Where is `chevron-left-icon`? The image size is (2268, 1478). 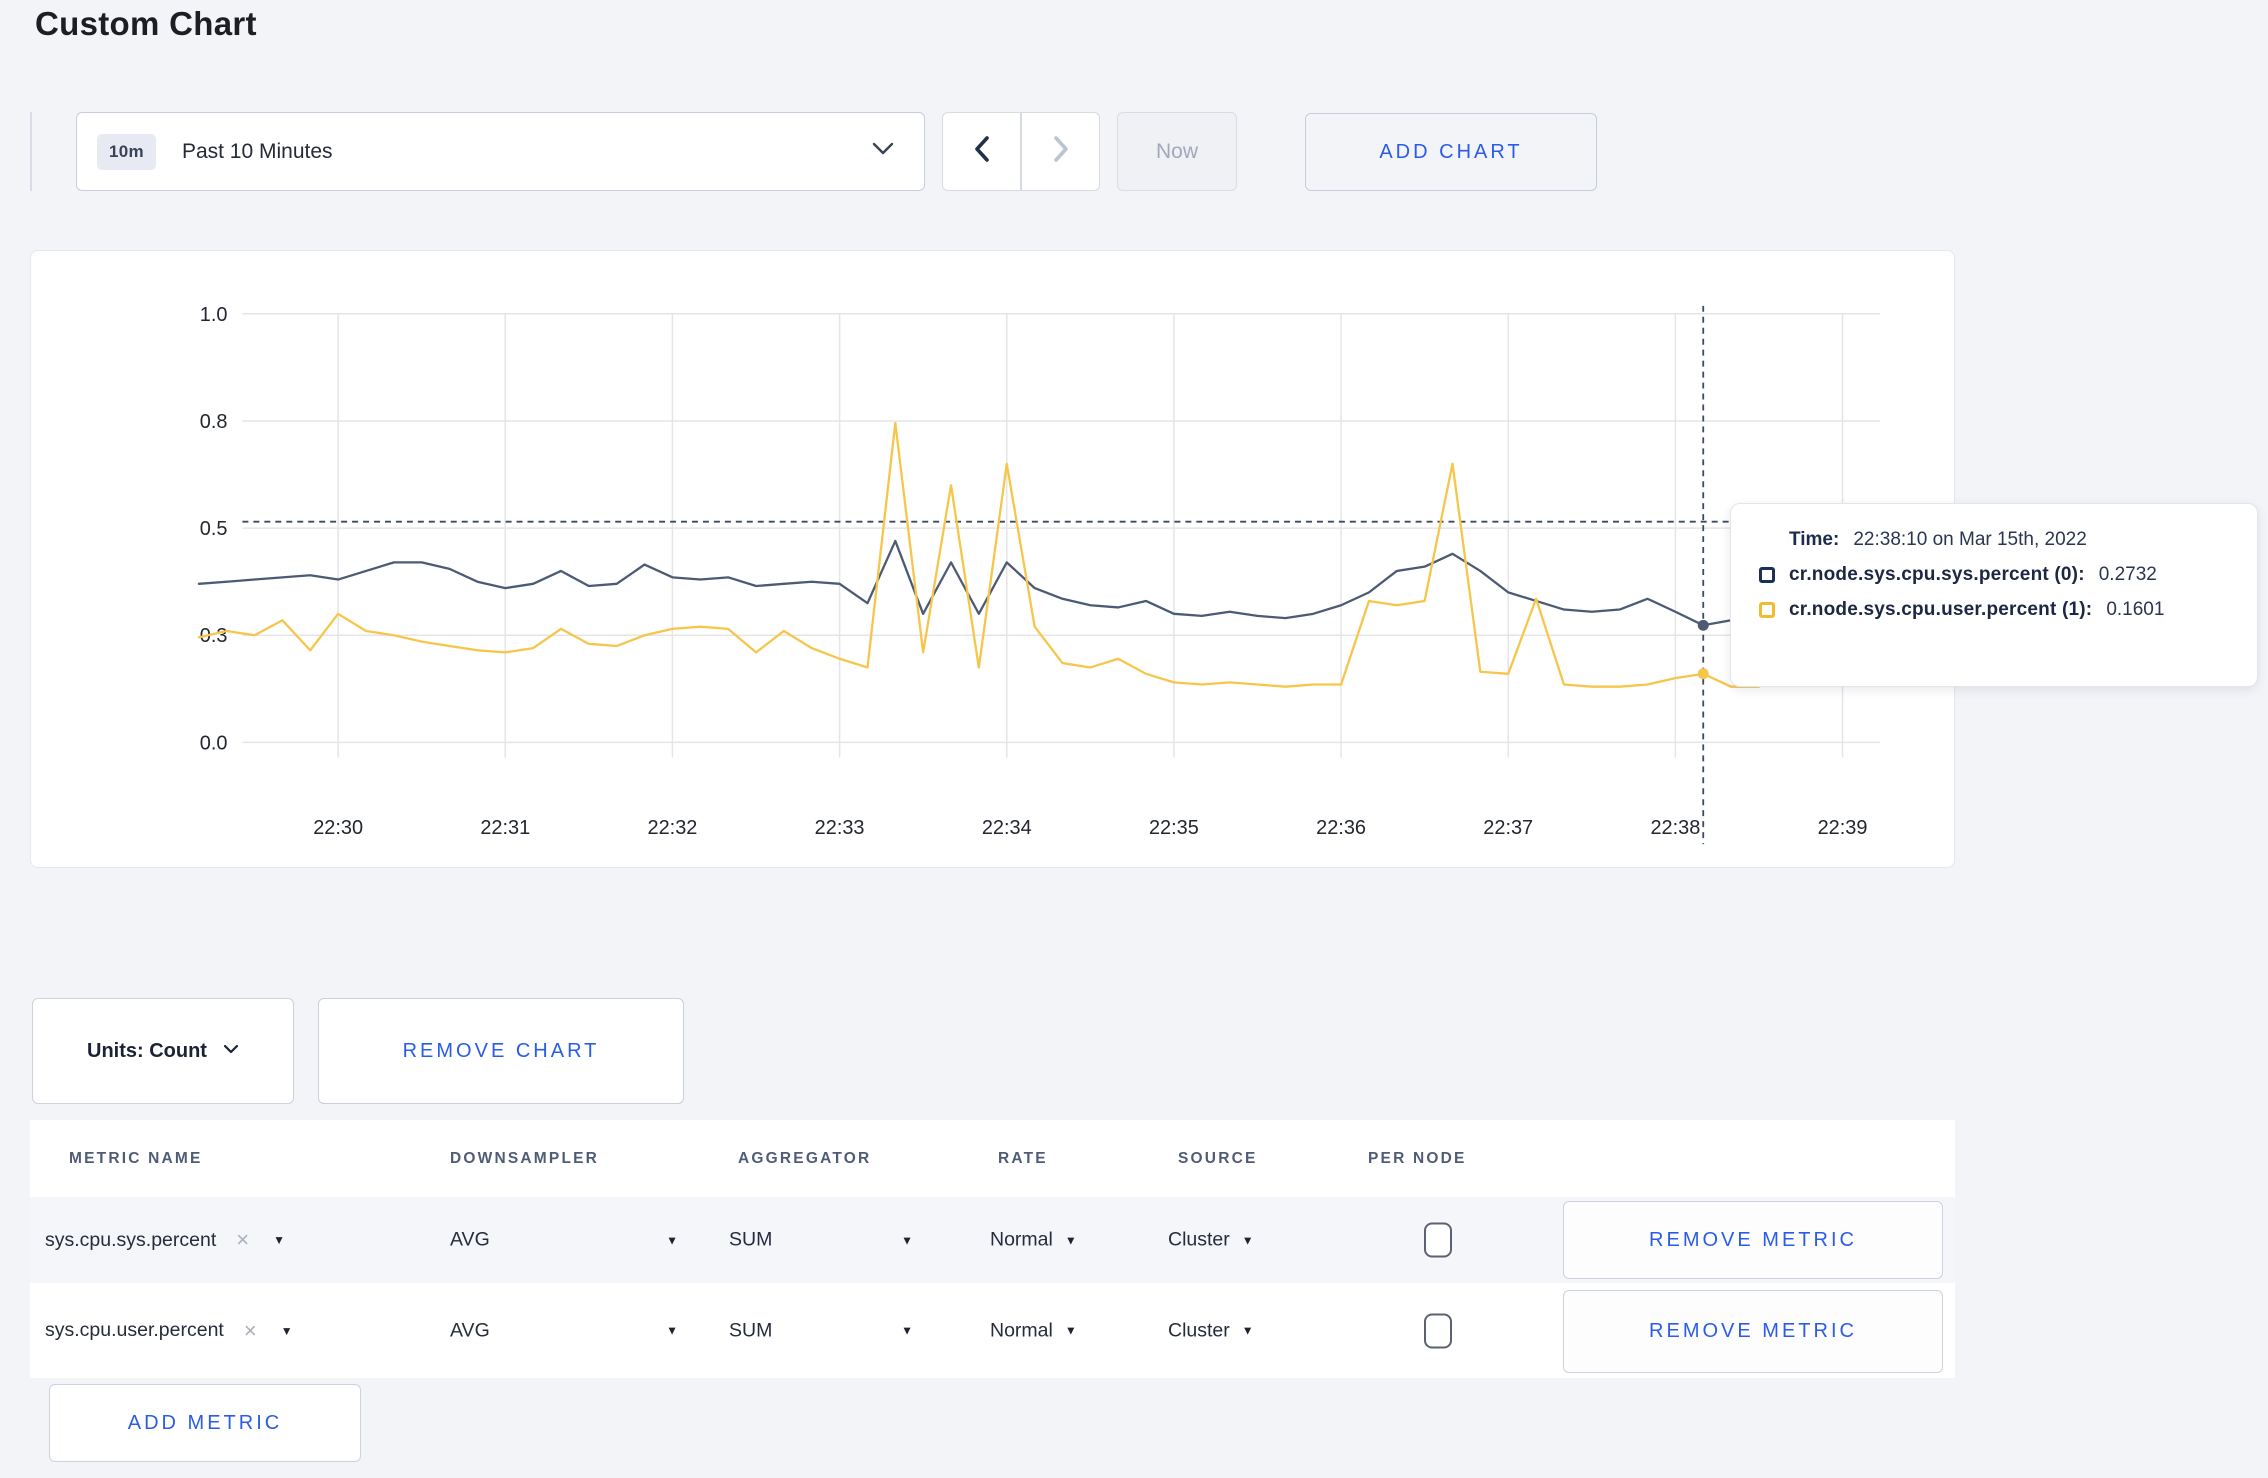 chevron-left-icon is located at coordinates (982, 151).